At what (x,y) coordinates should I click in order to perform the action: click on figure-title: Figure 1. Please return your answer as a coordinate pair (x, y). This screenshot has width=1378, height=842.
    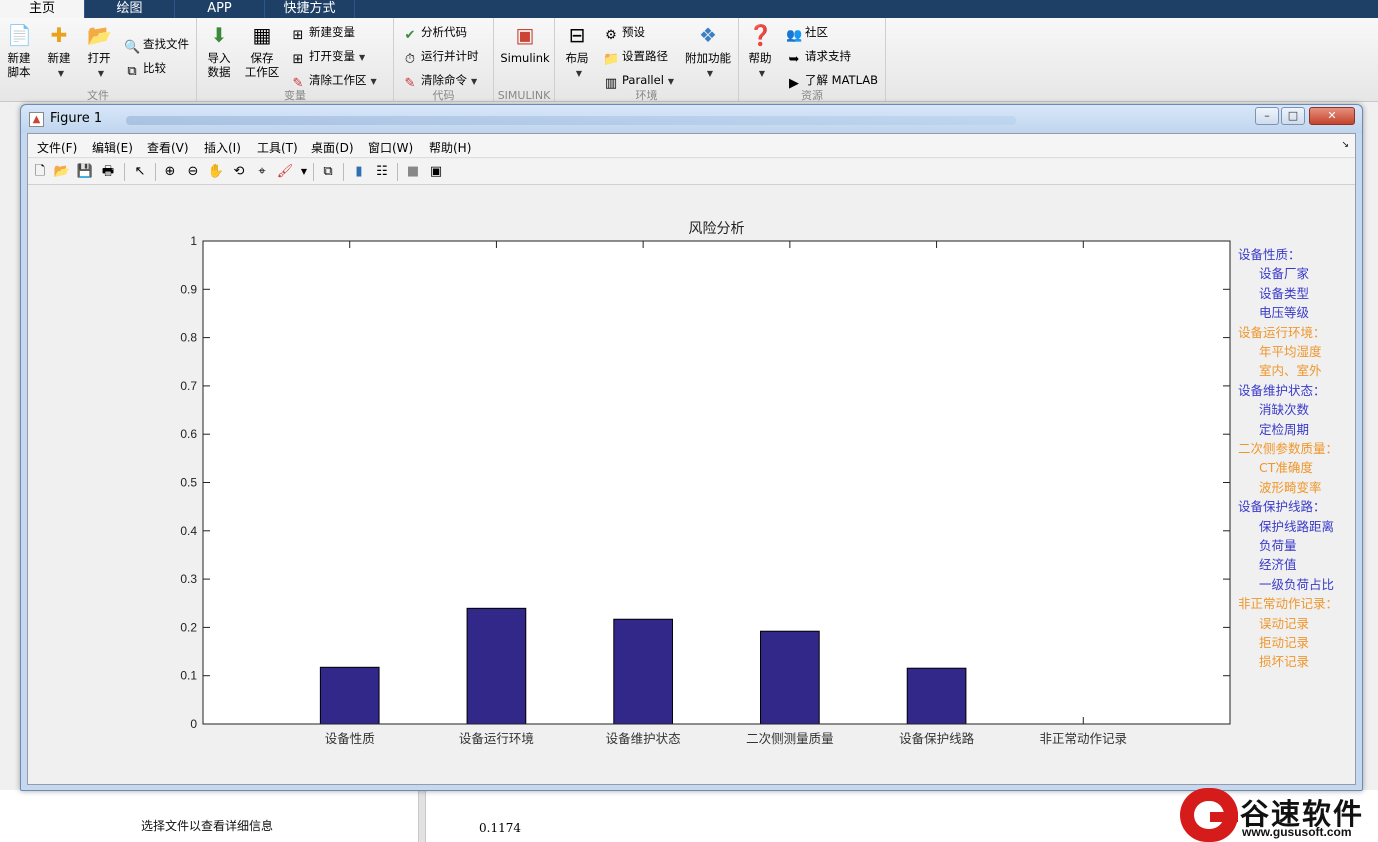
    Looking at the image, I should click on (76, 118).